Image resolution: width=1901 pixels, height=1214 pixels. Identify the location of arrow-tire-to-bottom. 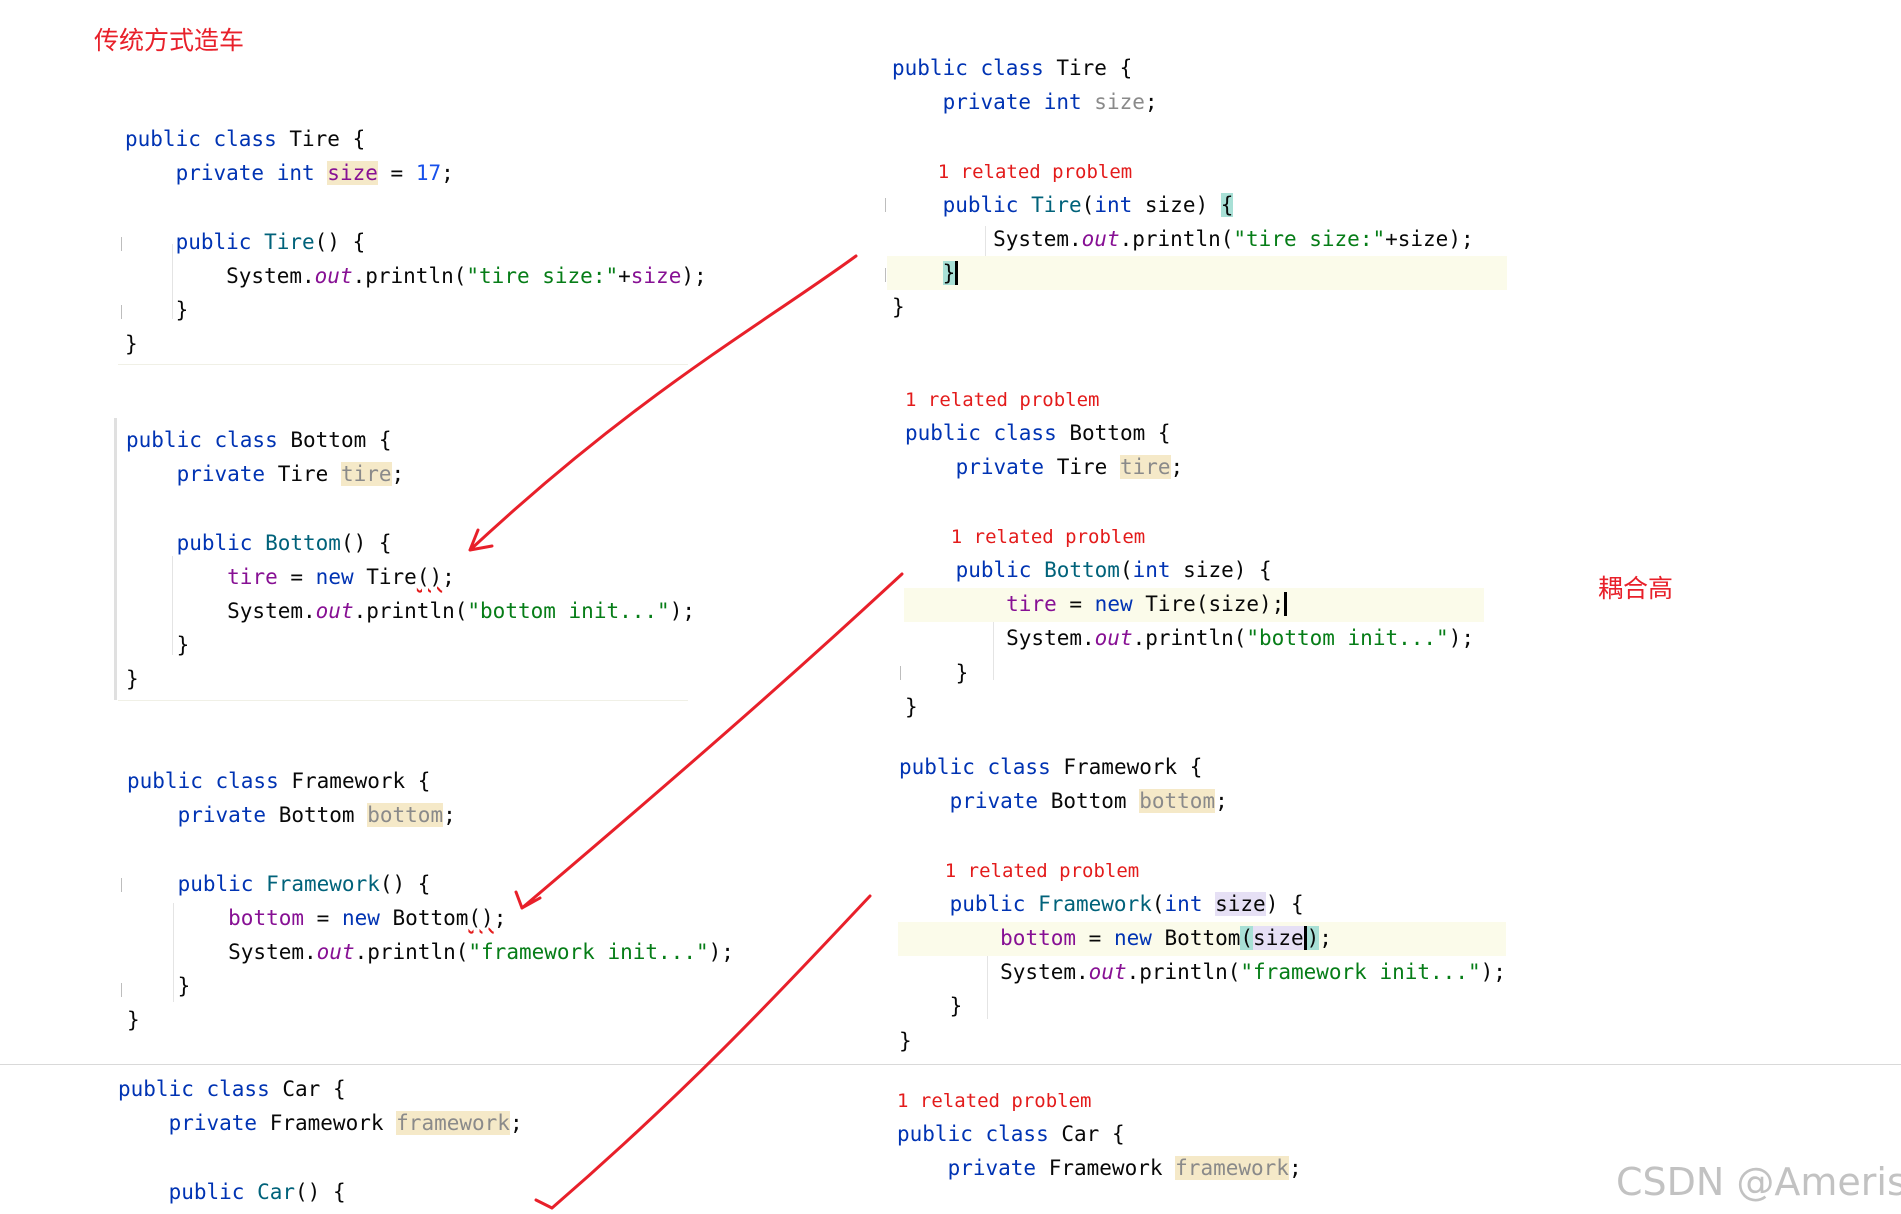
(663, 403).